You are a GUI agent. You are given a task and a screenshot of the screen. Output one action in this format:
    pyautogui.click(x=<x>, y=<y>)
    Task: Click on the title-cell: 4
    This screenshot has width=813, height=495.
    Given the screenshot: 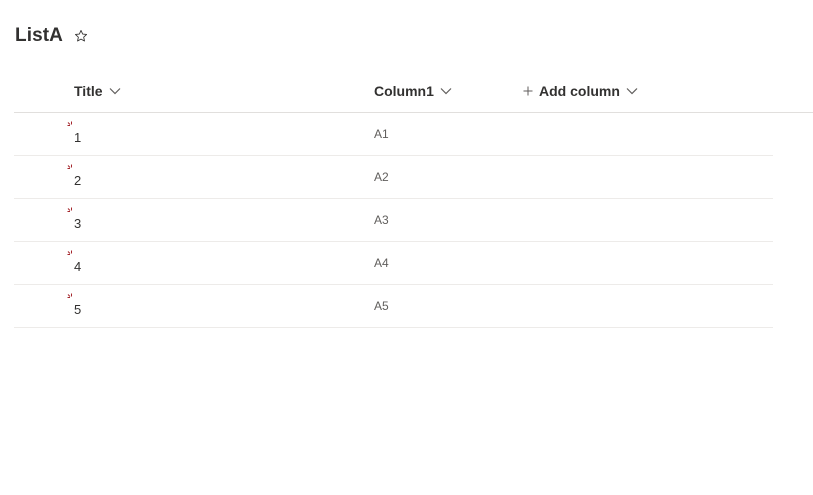 What is the action you would take?
    pyautogui.click(x=74, y=263)
    